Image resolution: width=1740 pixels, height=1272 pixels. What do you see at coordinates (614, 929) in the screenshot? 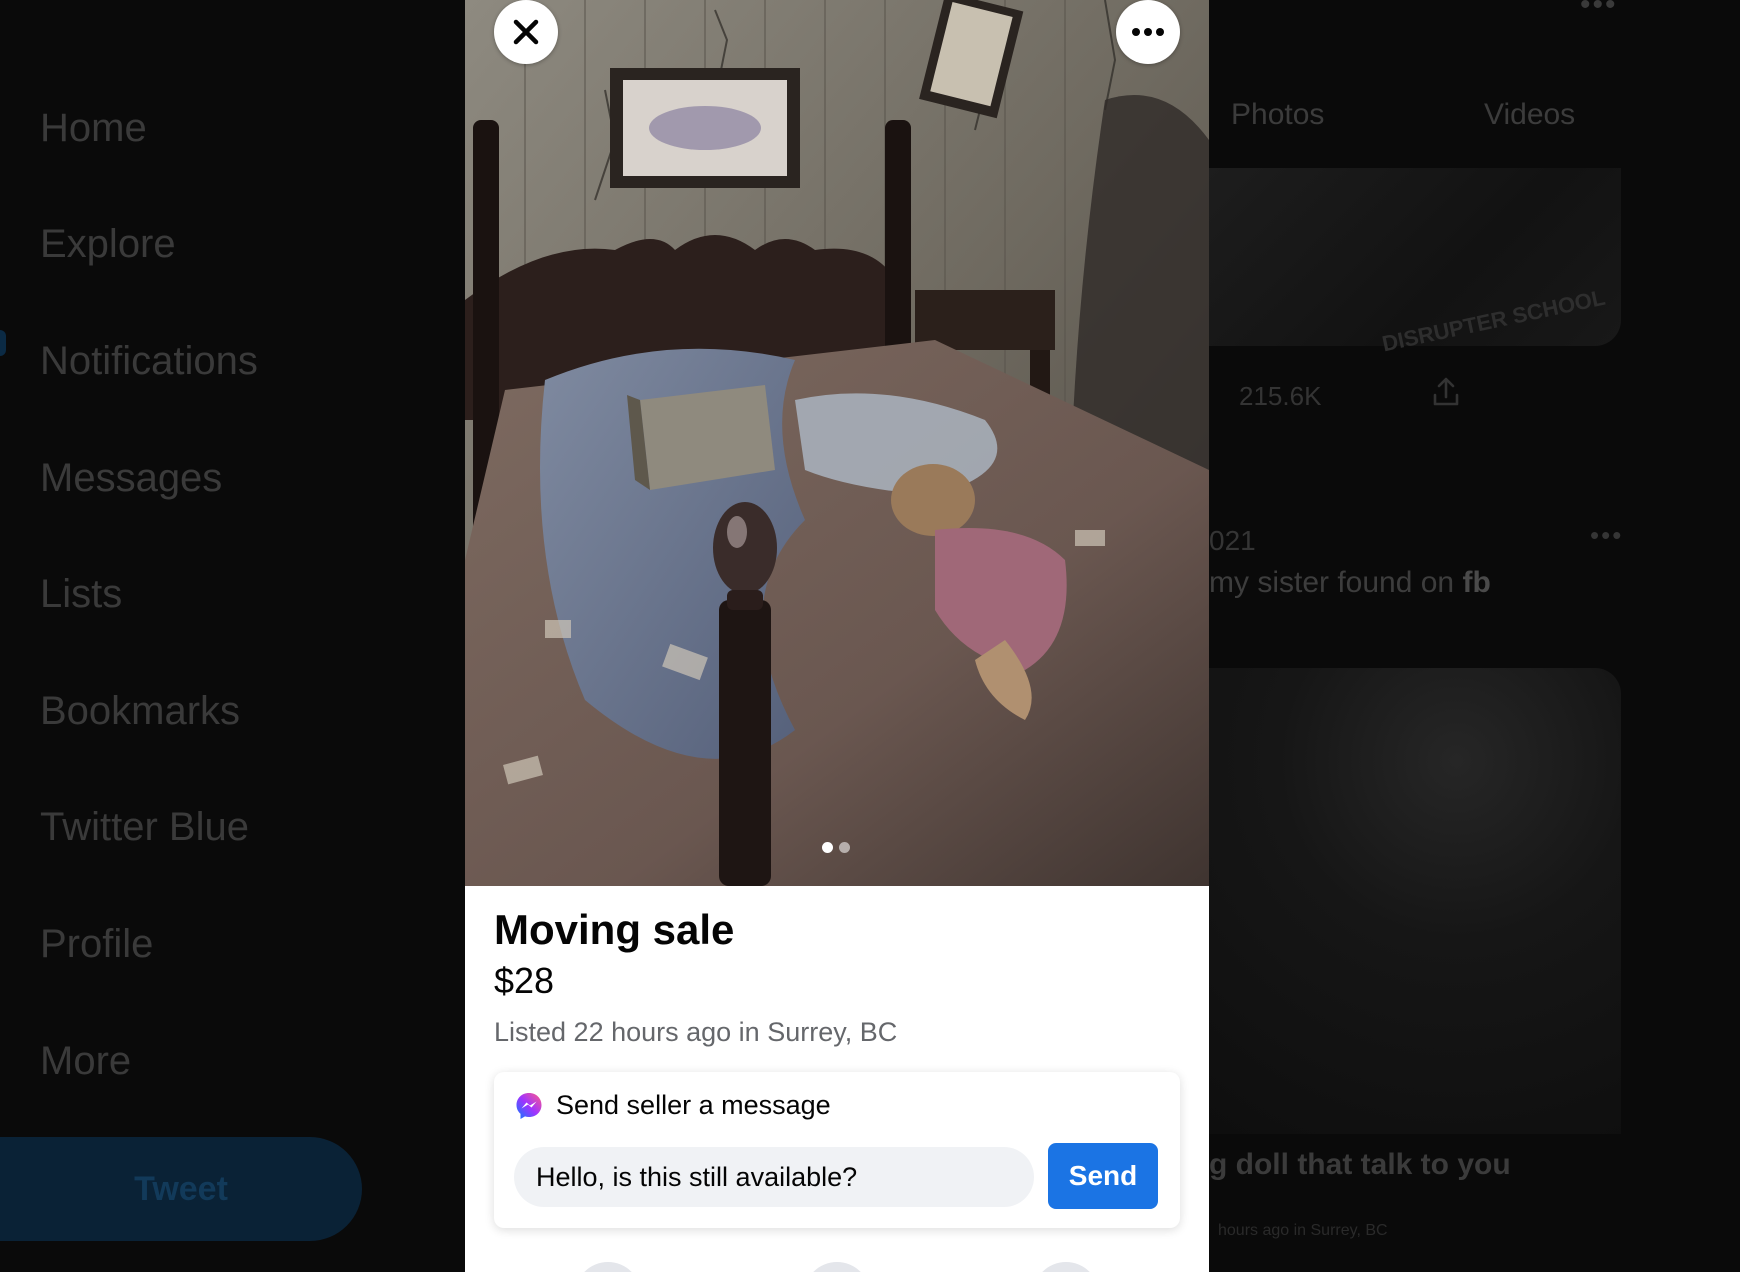
I see `listing-title: Moving sale` at bounding box center [614, 929].